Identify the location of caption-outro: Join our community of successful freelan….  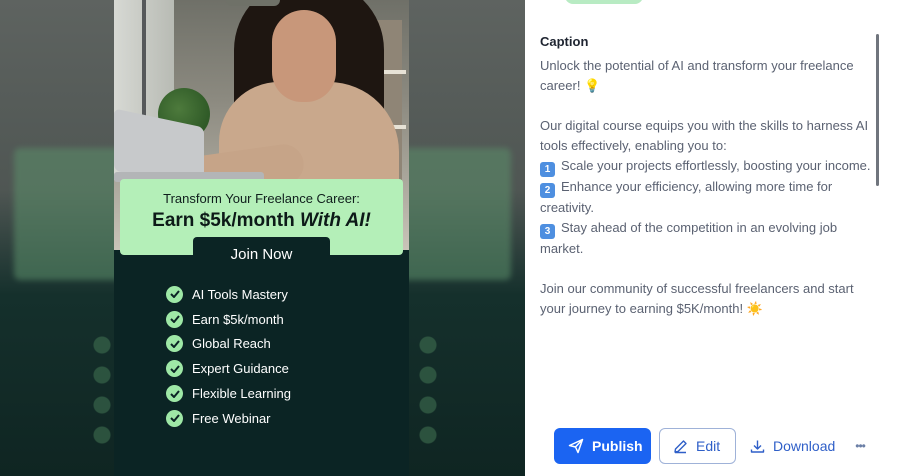
(697, 298).